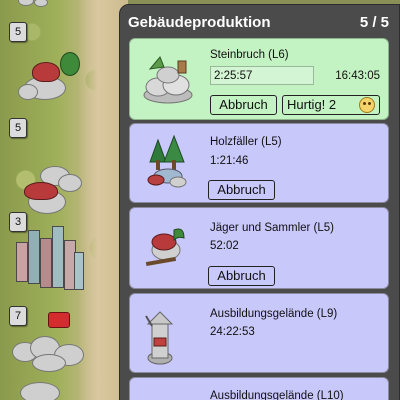 The width and height of the screenshot is (400, 400). What do you see at coordinates (224, 246) in the screenshot?
I see `production-timer: 52:02` at bounding box center [224, 246].